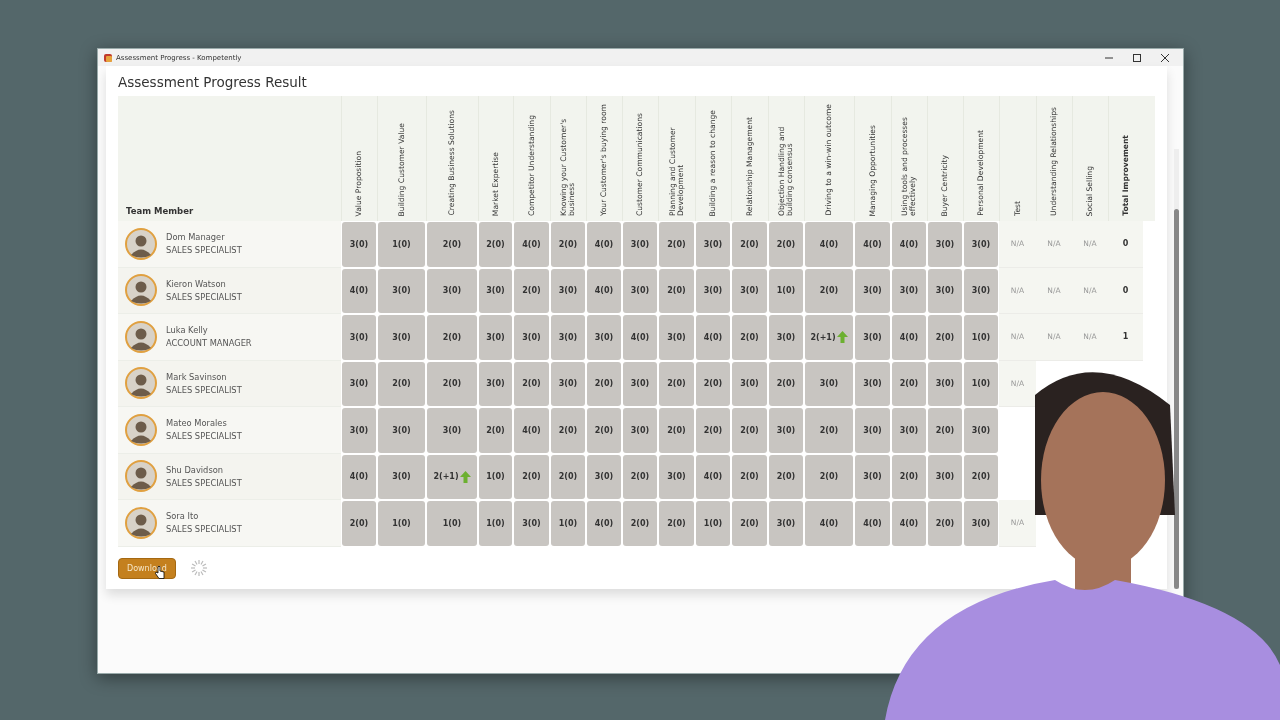 The width and height of the screenshot is (1280, 720). What do you see at coordinates (183, 516) in the screenshot?
I see `member-name: Sora Ito` at bounding box center [183, 516].